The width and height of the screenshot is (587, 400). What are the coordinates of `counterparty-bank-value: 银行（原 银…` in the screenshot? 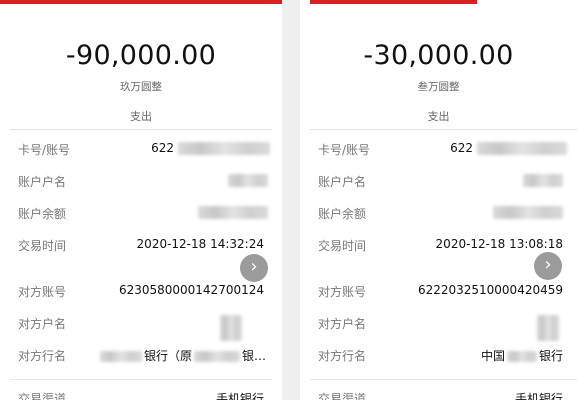 It's located at (182, 355).